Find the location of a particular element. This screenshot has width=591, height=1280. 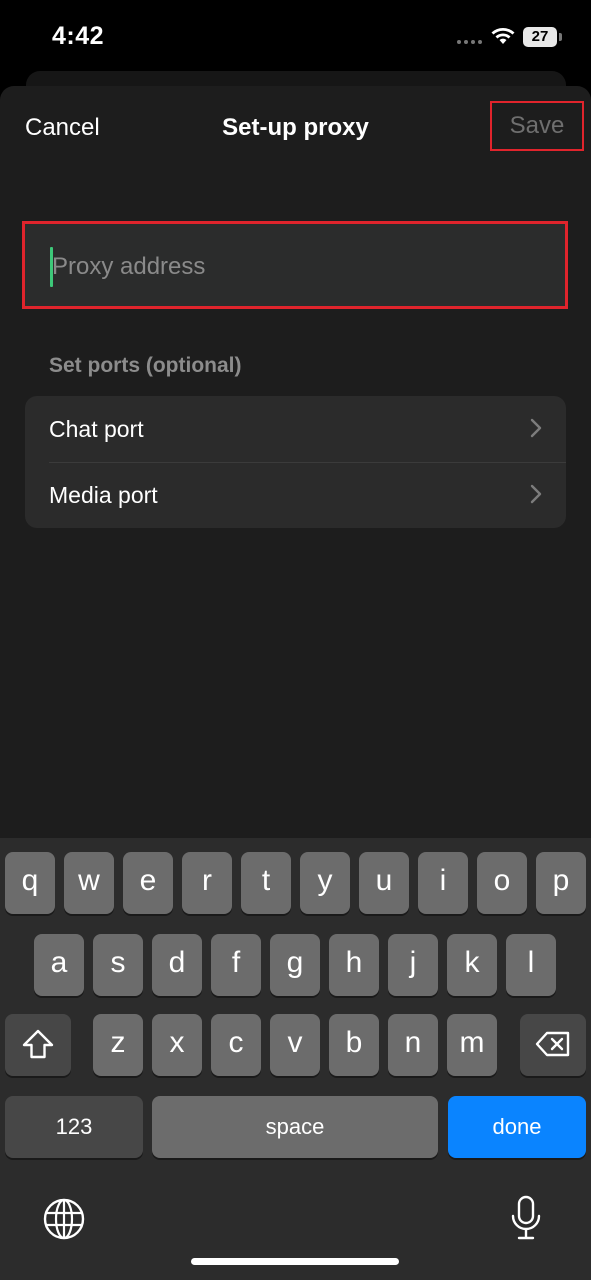

done-key: done is located at coordinates (517, 1127).